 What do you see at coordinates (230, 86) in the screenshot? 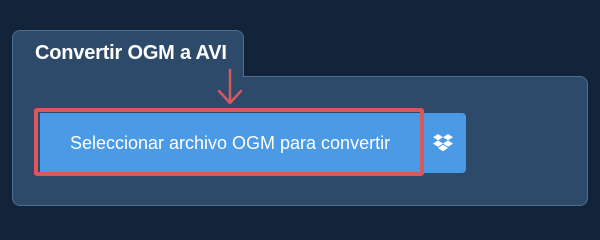
I see `annotation-arrow-icon` at bounding box center [230, 86].